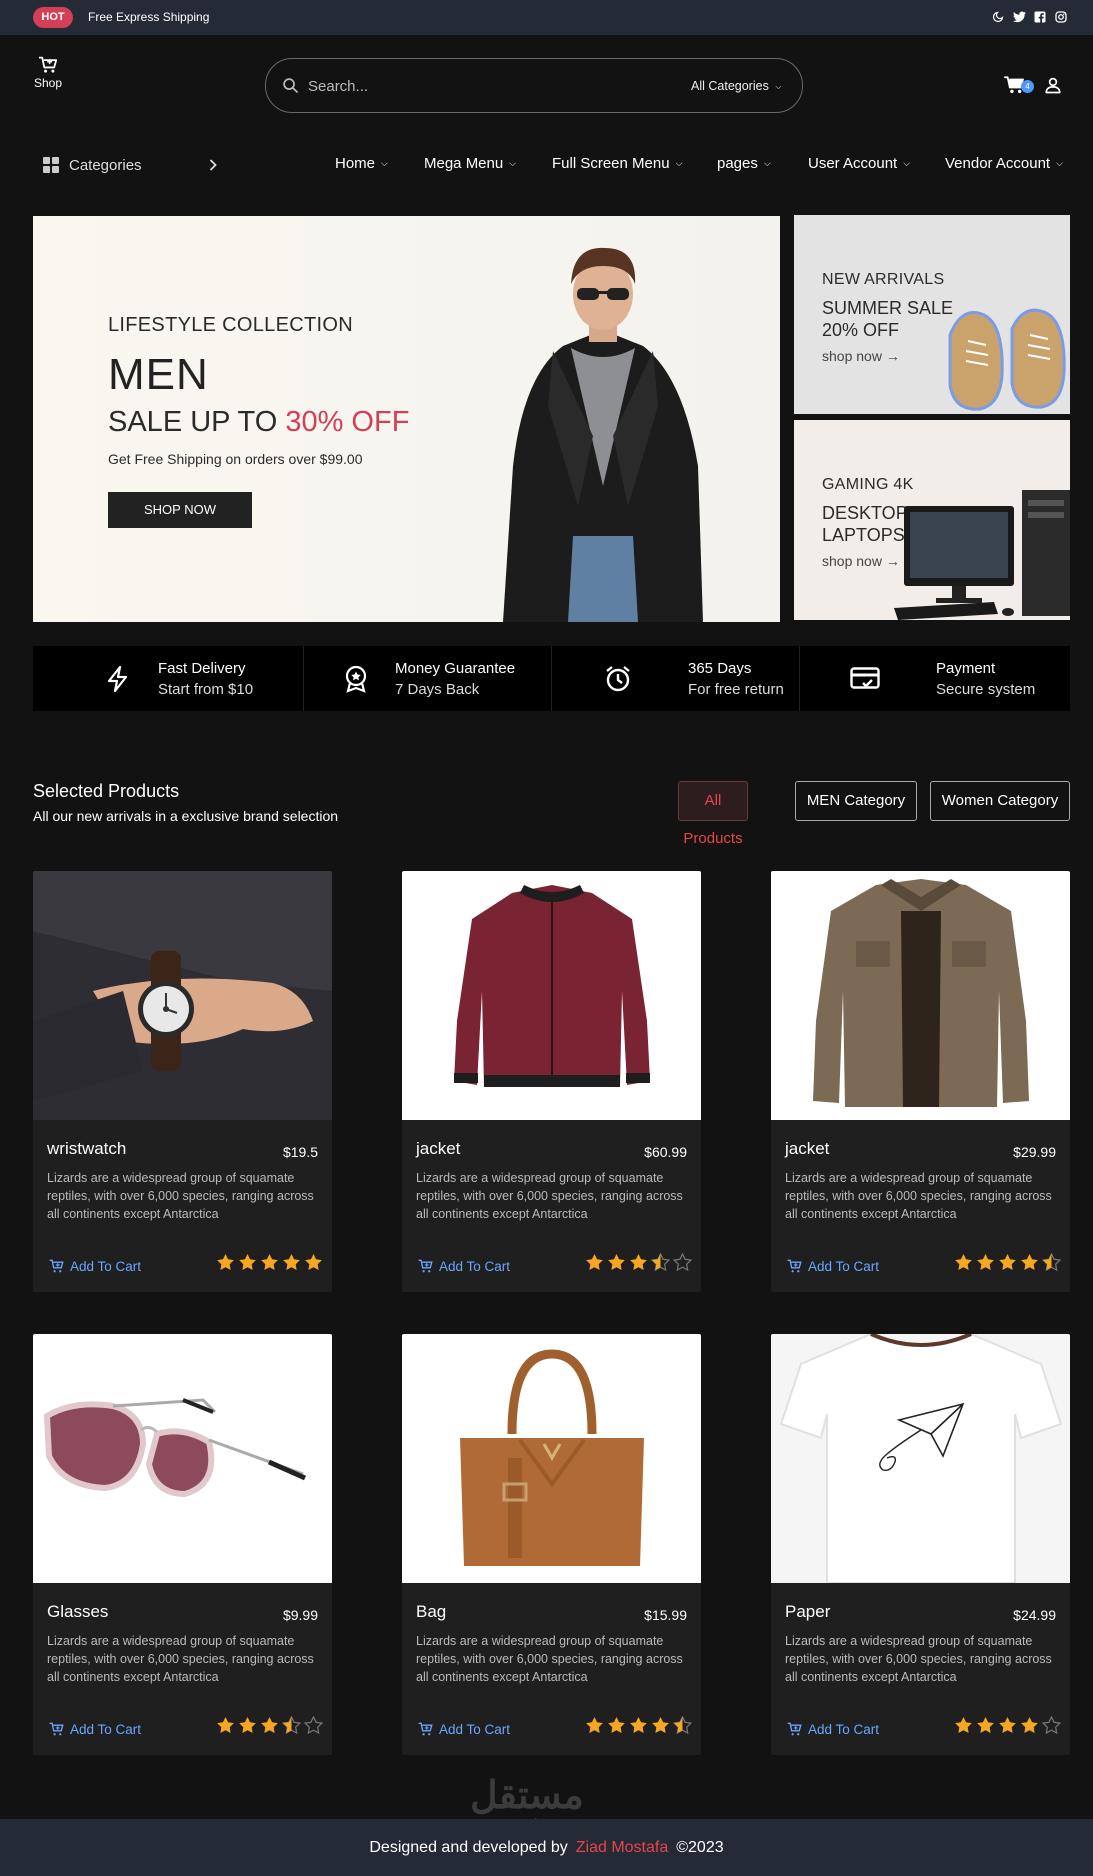 The image size is (1093, 1876). I want to click on shop-now-button: SHOP NOW, so click(180, 510).